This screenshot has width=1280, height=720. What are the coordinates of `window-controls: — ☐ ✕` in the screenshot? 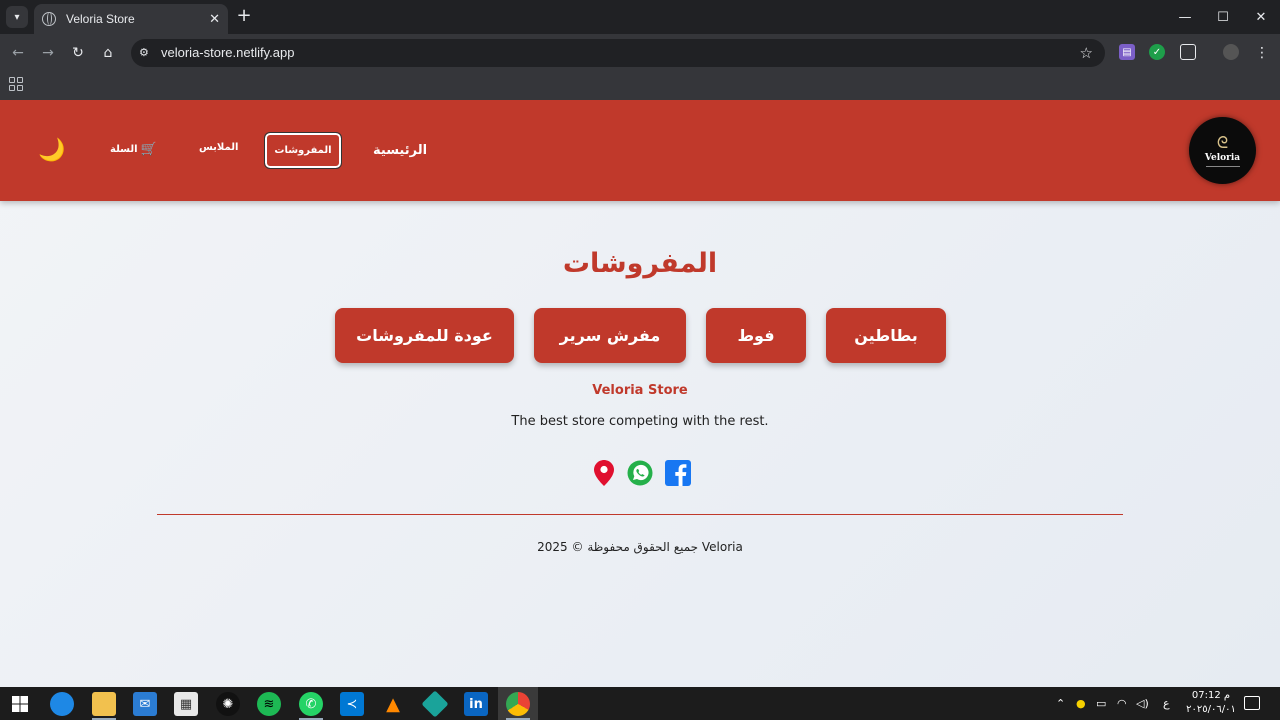 It's located at (1223, 17).